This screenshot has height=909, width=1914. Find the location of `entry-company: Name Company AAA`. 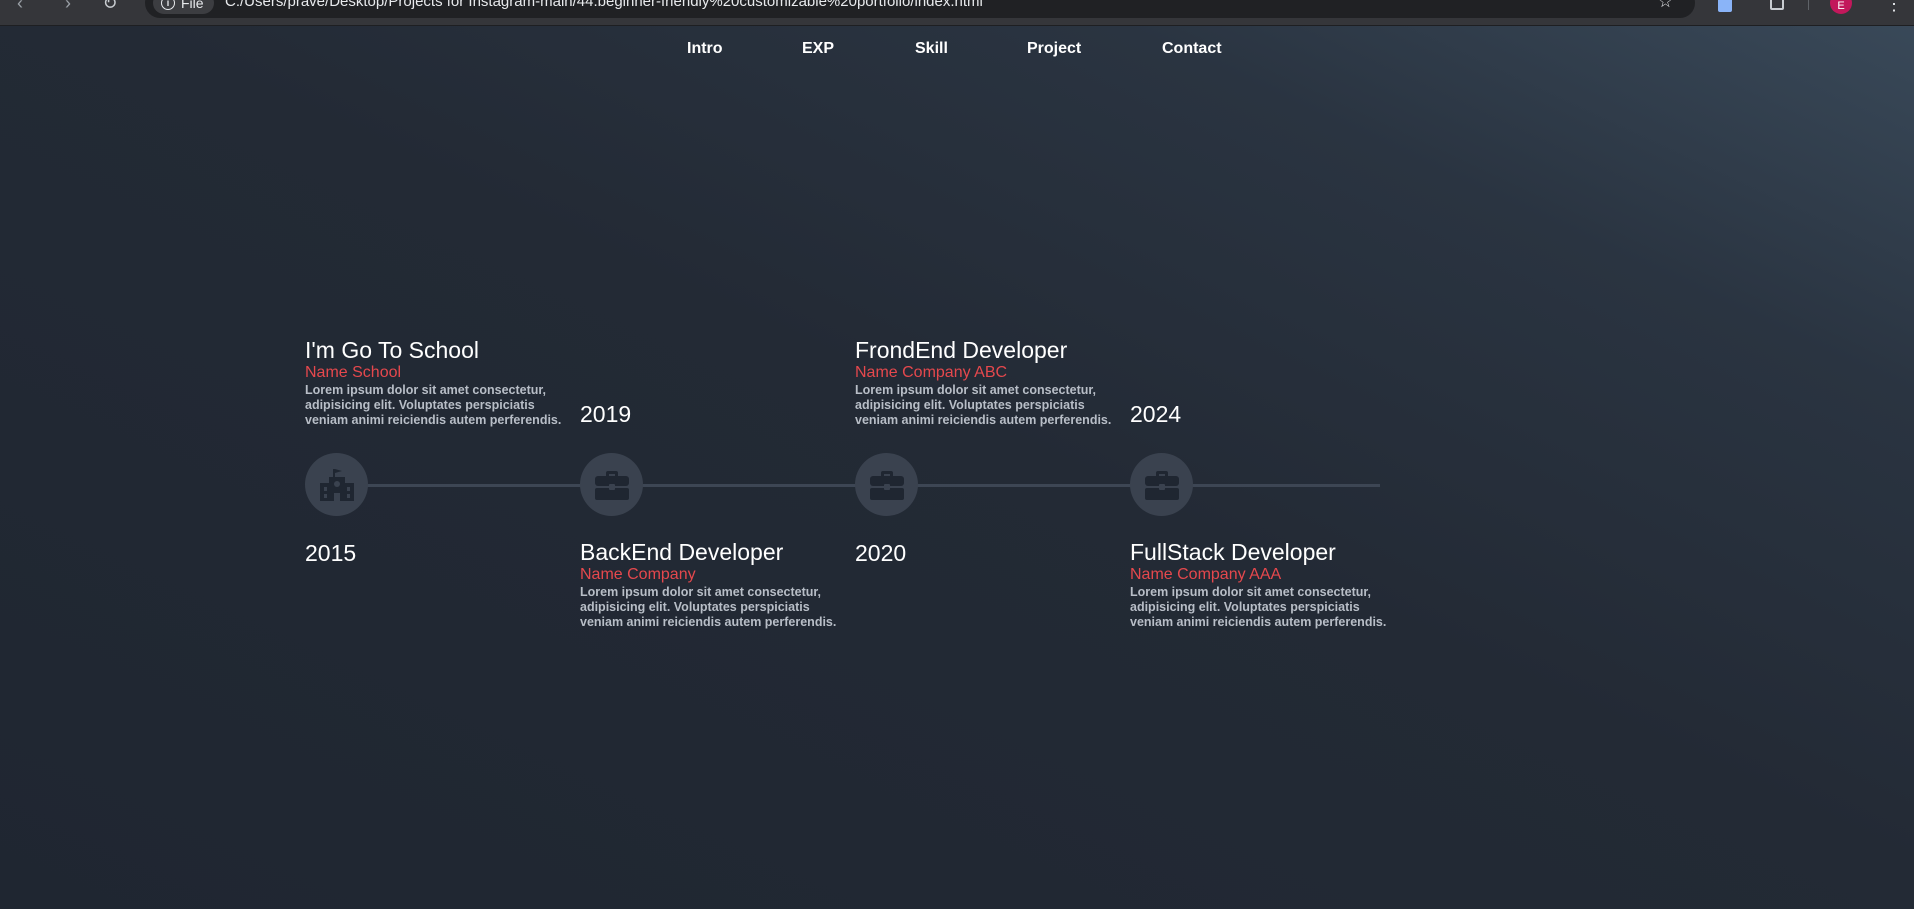

entry-company: Name Company AAA is located at coordinates (1206, 574).